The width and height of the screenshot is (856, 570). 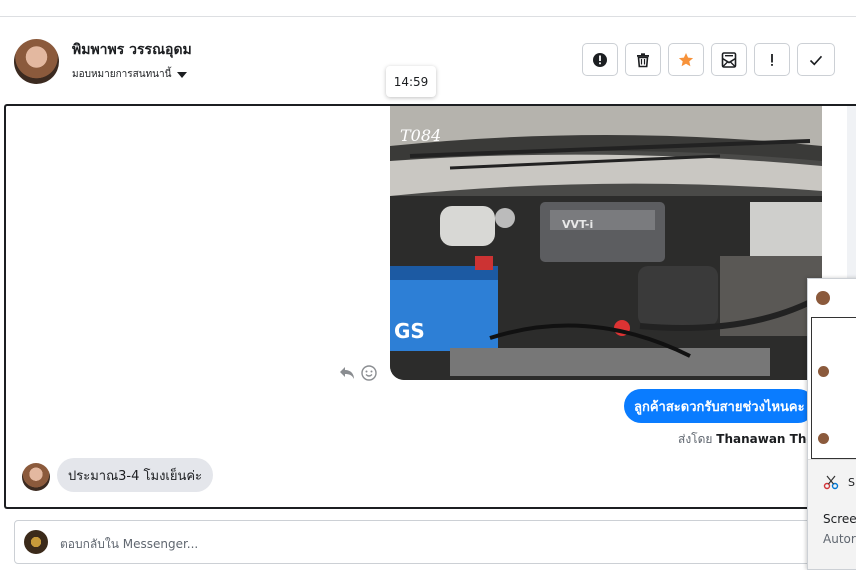 What do you see at coordinates (358, 373) in the screenshot?
I see `message-actions` at bounding box center [358, 373].